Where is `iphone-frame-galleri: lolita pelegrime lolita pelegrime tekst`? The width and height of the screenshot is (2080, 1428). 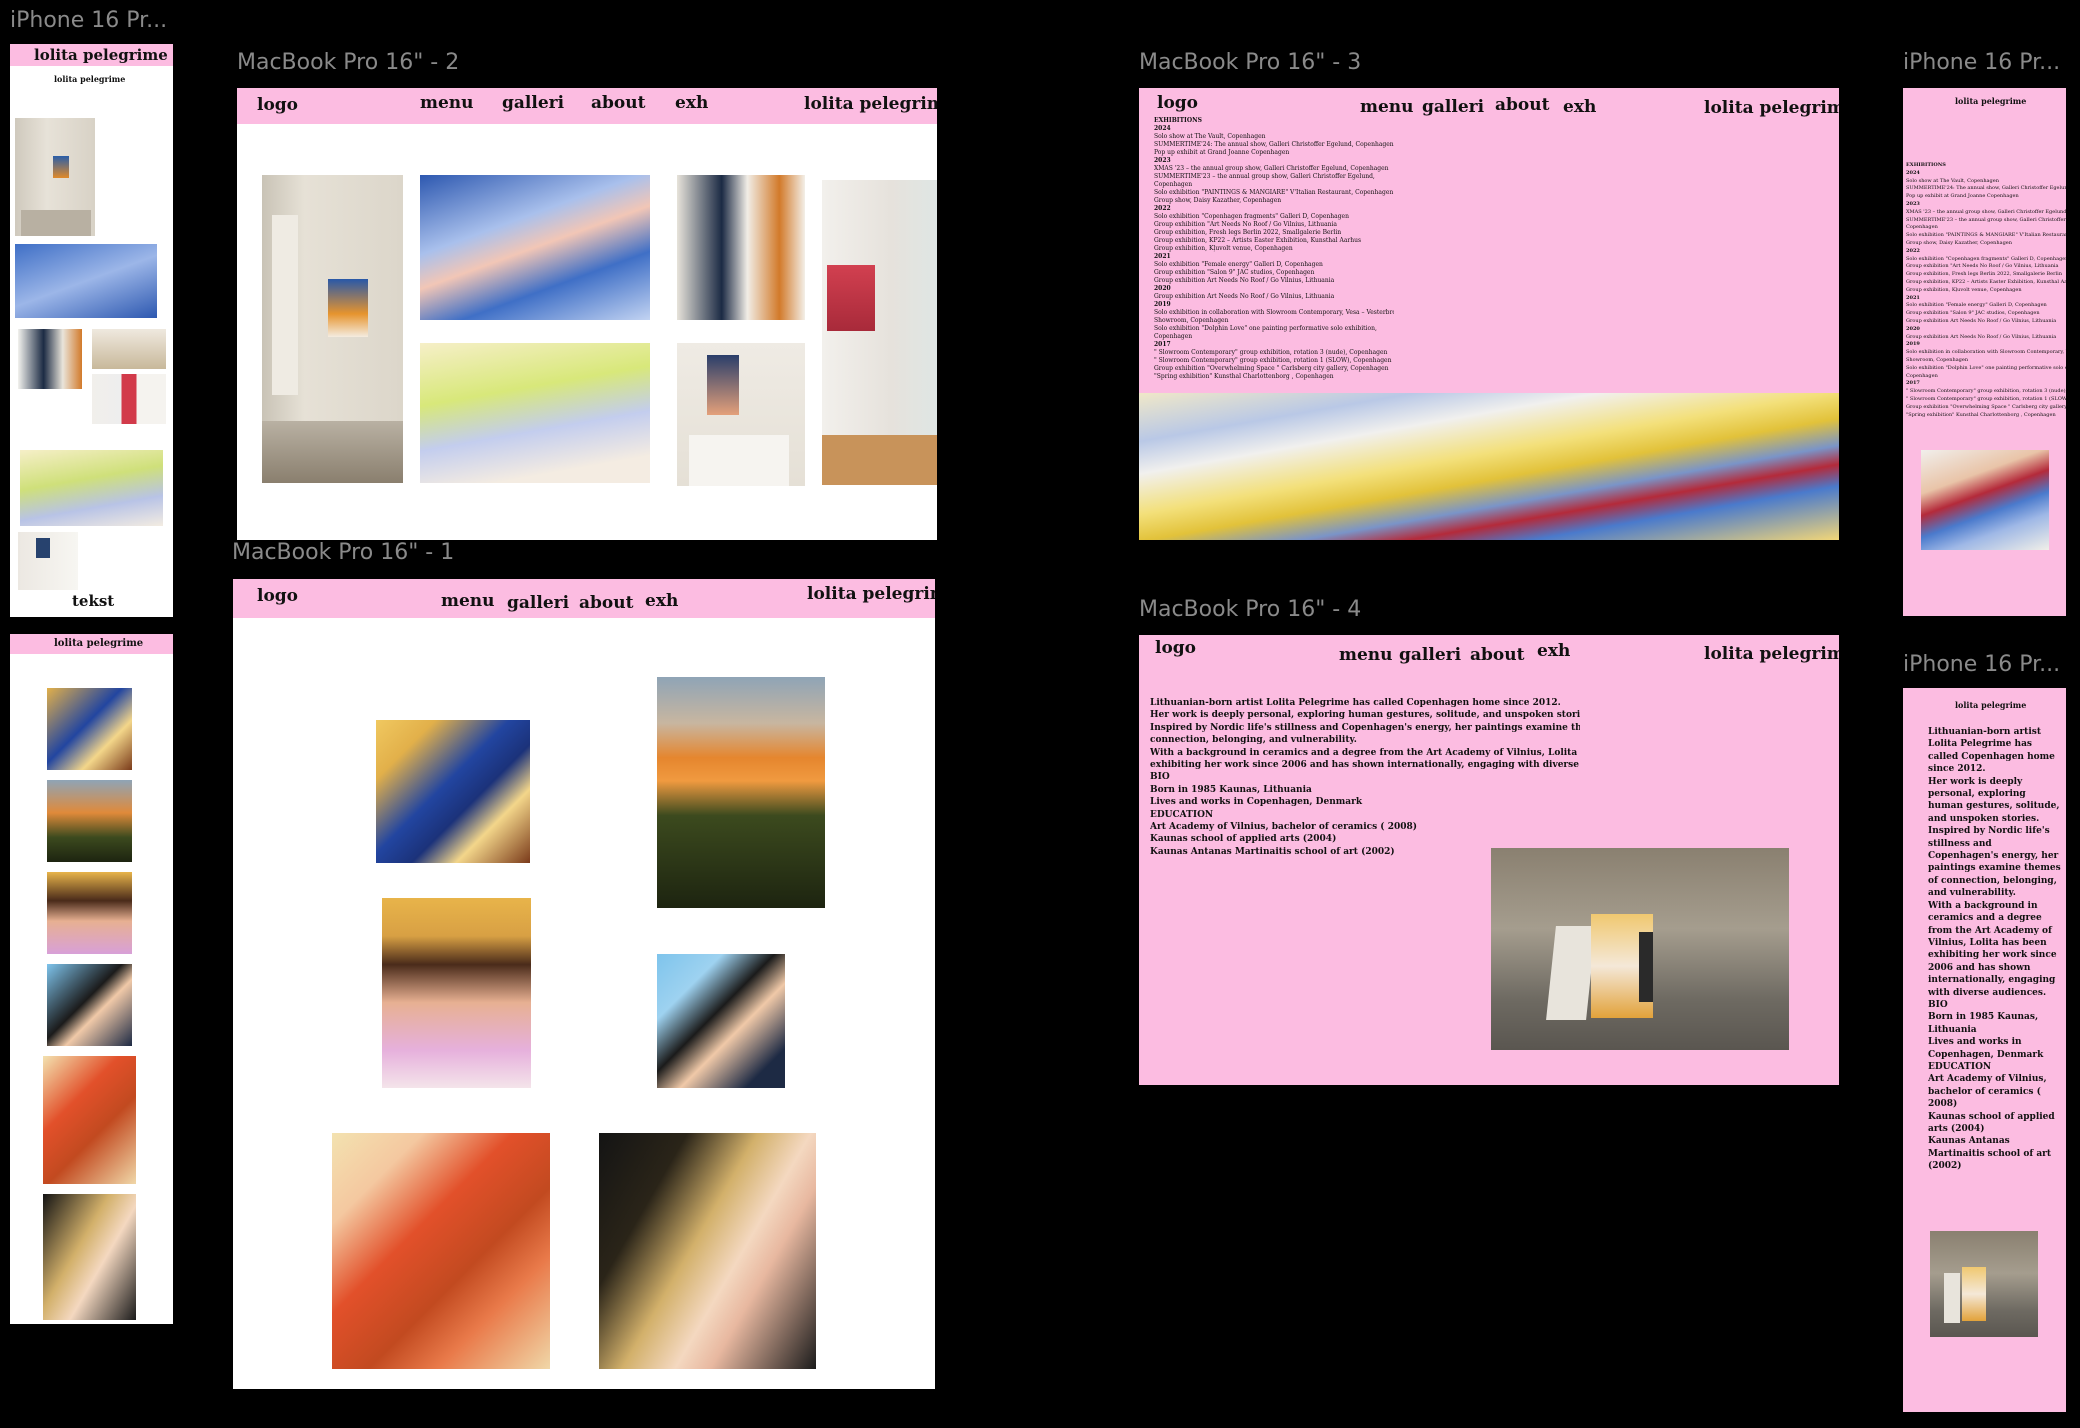 iphone-frame-galleri: lolita pelegrime lolita pelegrime tekst is located at coordinates (91, 330).